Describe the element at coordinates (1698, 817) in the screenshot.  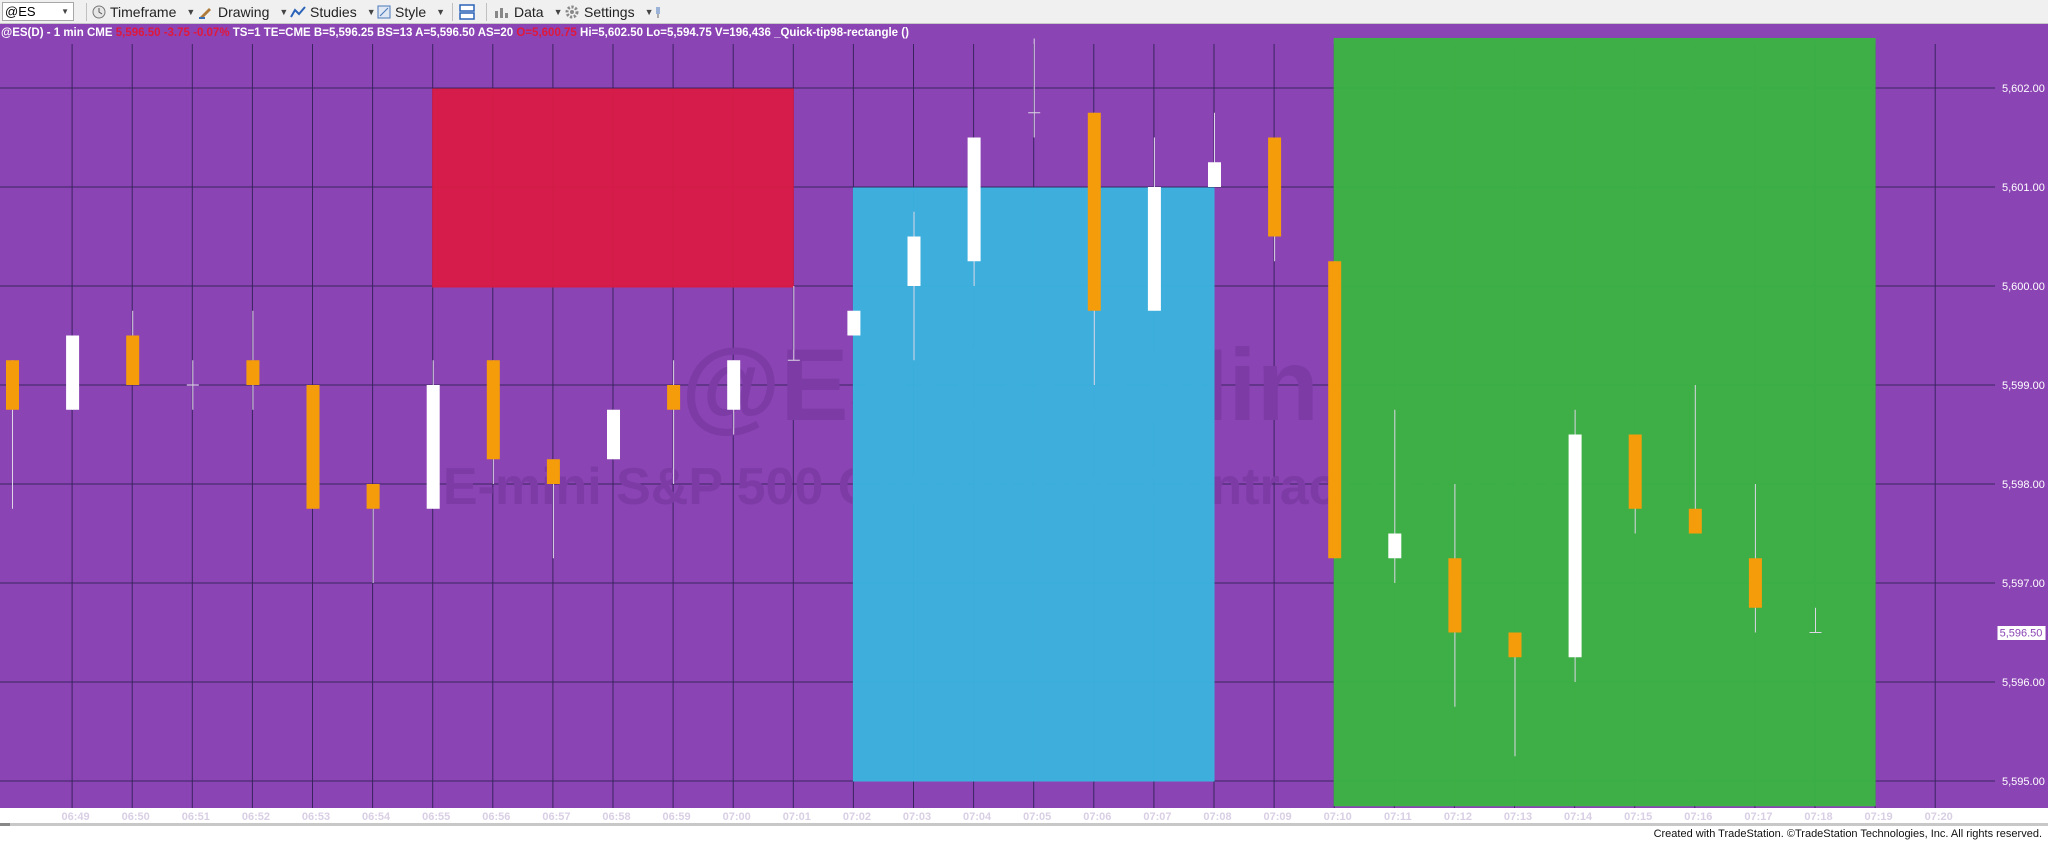
I see `x-tick-label: 07:16` at that location.